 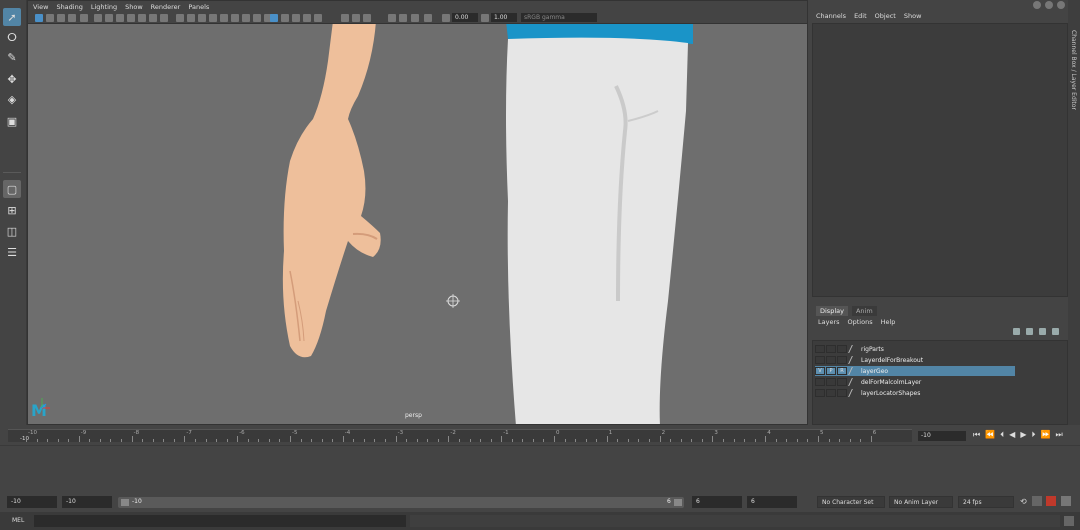 What do you see at coordinates (134, 7) in the screenshot?
I see `menu-show: Show` at bounding box center [134, 7].